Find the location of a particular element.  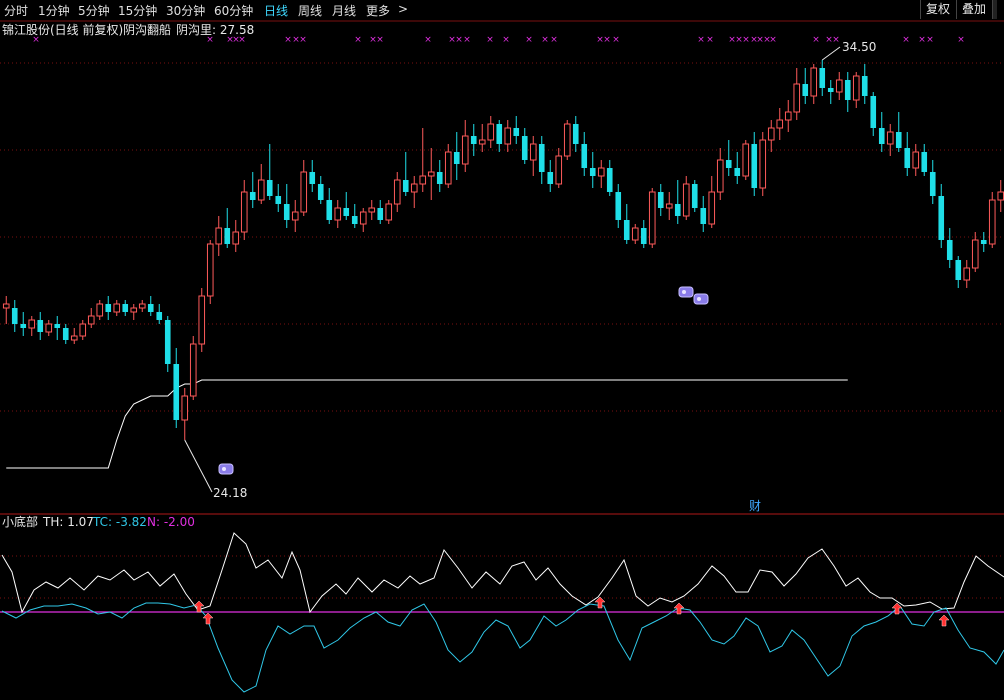

indicator-value: 阴沟里: 27.58 is located at coordinates (215, 30).